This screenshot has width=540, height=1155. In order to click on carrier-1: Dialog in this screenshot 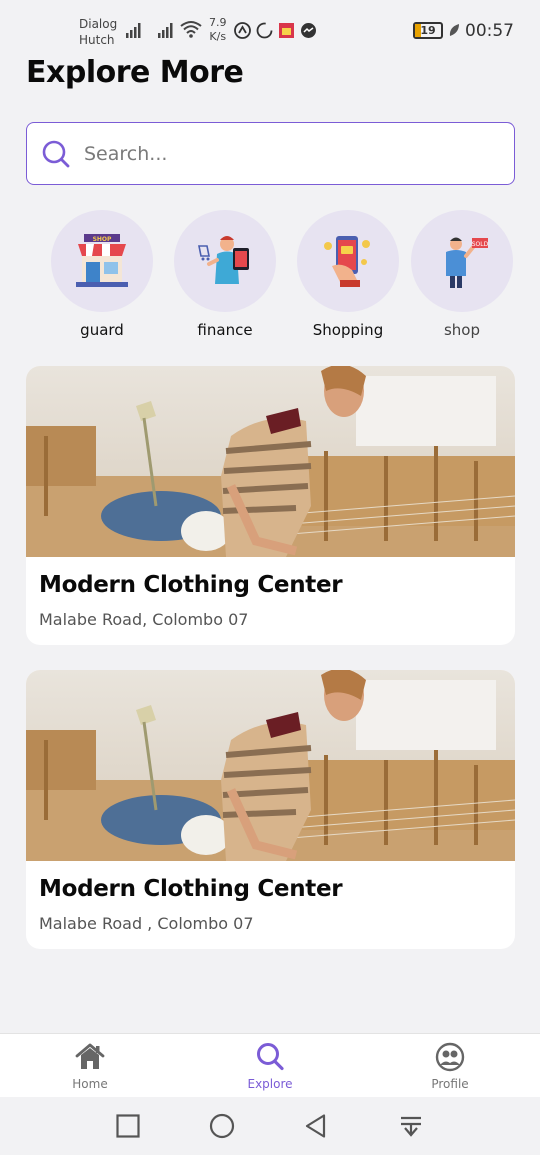, I will do `click(98, 24)`.